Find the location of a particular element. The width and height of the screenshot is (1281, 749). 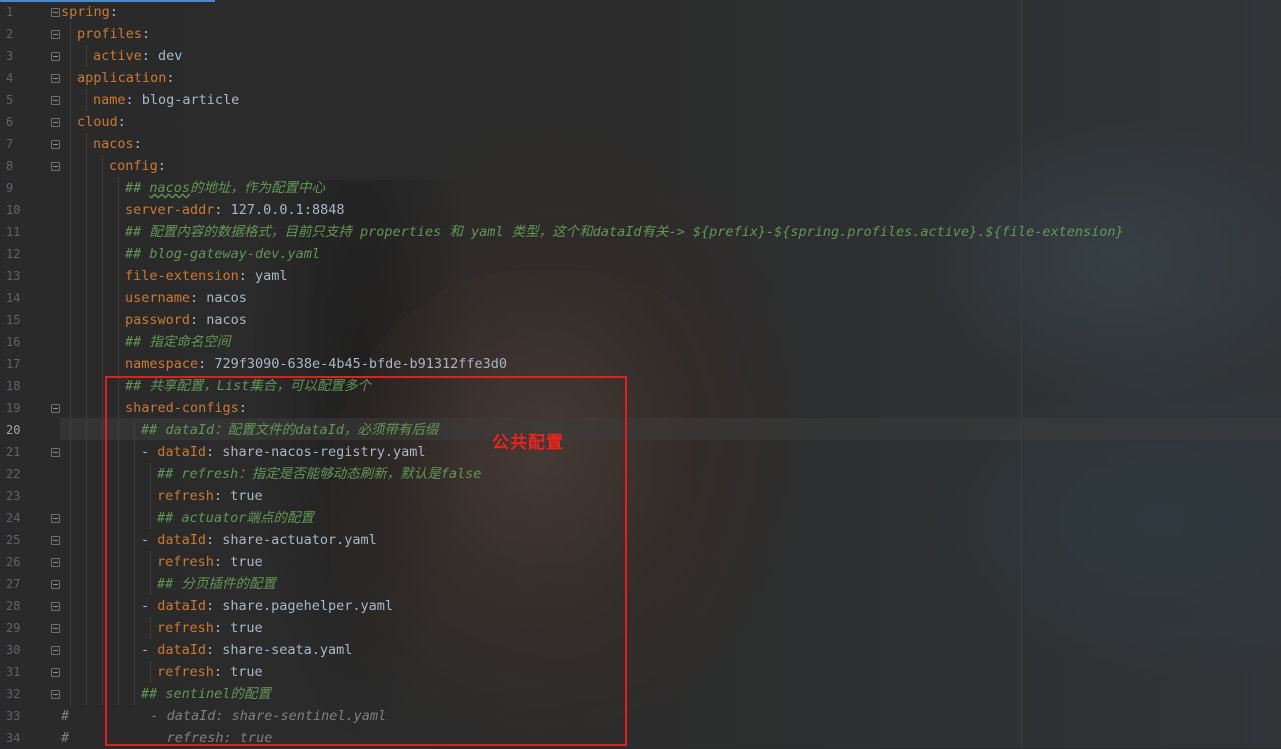

line-number: 7 is located at coordinates (10, 144).